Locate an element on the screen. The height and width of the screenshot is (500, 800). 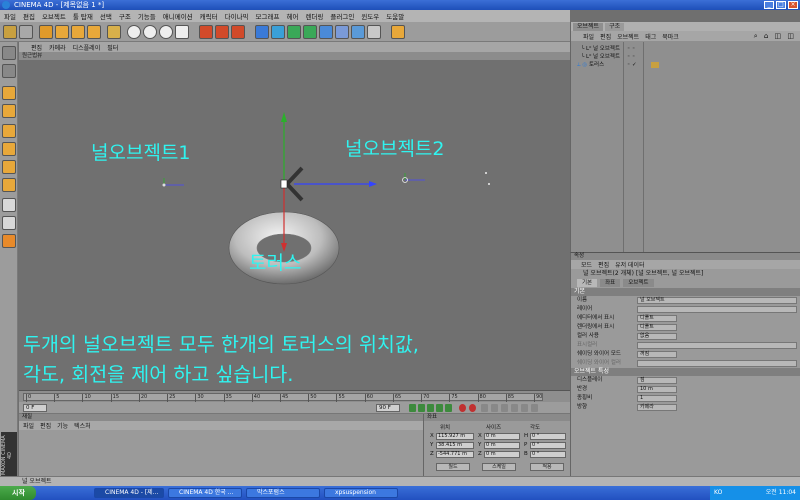
viewport-menu-camera: 카메라 is located at coordinates (57, 47).